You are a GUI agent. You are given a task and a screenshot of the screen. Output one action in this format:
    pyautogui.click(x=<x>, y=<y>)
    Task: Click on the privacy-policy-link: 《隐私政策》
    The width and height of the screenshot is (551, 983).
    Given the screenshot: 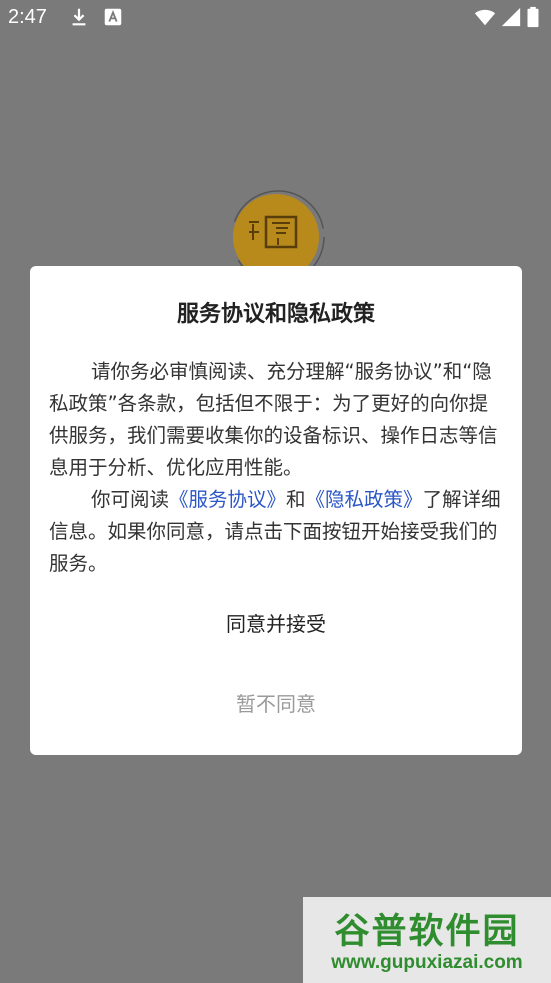 What is the action you would take?
    pyautogui.click(x=364, y=499)
    